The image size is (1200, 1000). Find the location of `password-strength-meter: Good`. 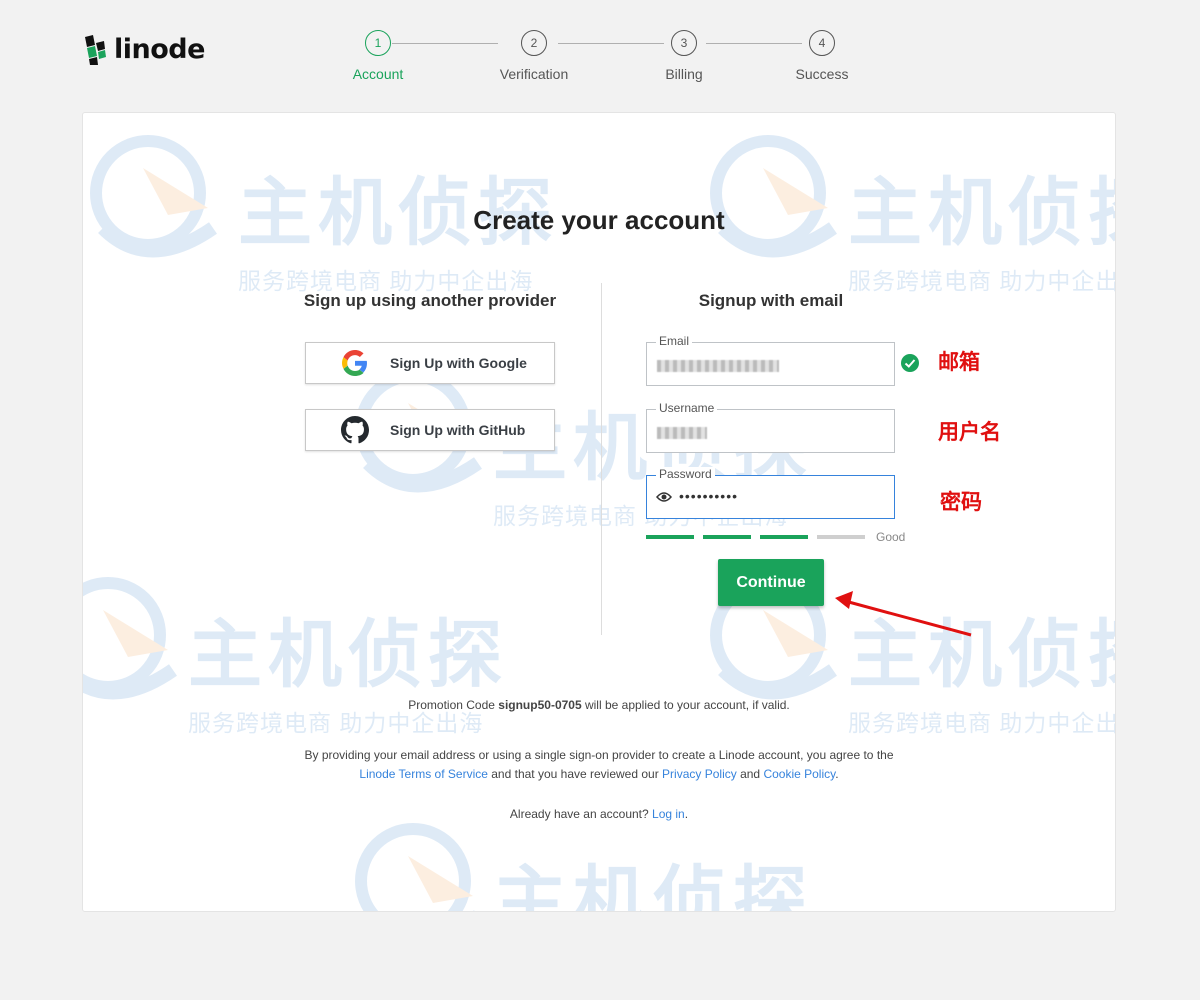

password-strength-meter: Good is located at coordinates (775, 537).